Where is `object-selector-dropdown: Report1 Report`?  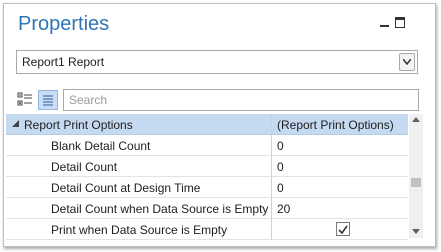
object-selector-dropdown: Report1 Report is located at coordinates (217, 62).